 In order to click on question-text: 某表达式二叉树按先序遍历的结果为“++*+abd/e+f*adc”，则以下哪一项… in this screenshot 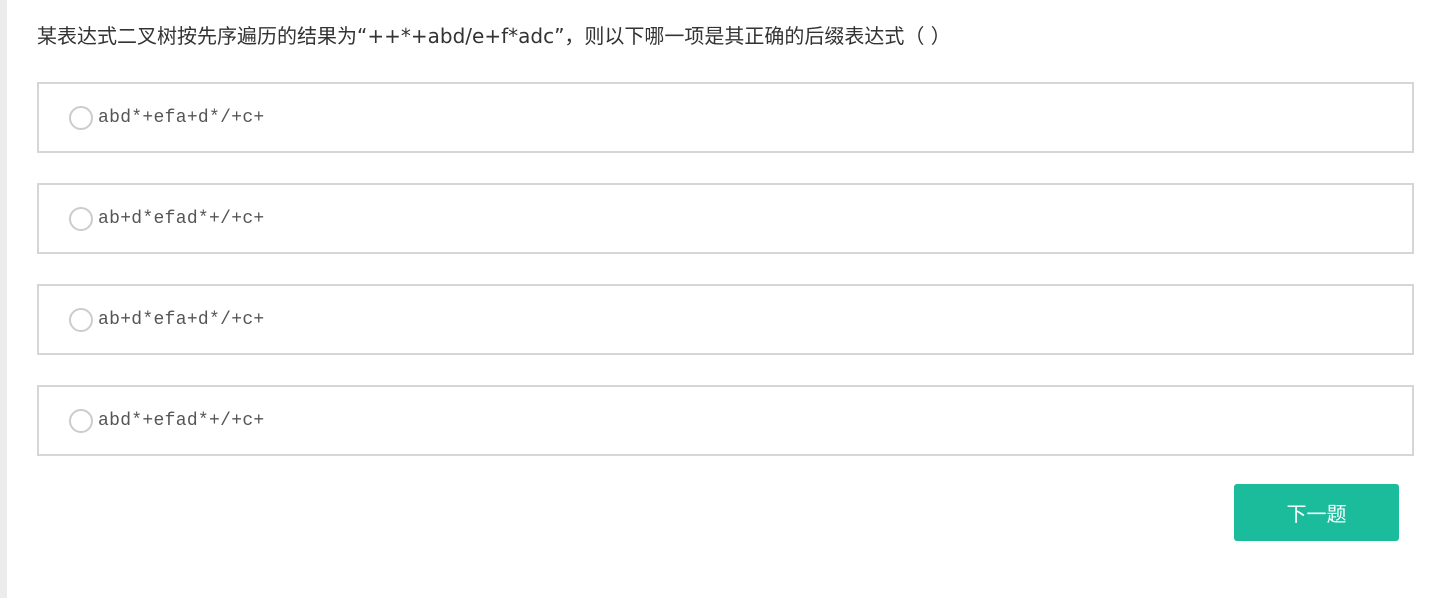, I will do `click(494, 36)`.